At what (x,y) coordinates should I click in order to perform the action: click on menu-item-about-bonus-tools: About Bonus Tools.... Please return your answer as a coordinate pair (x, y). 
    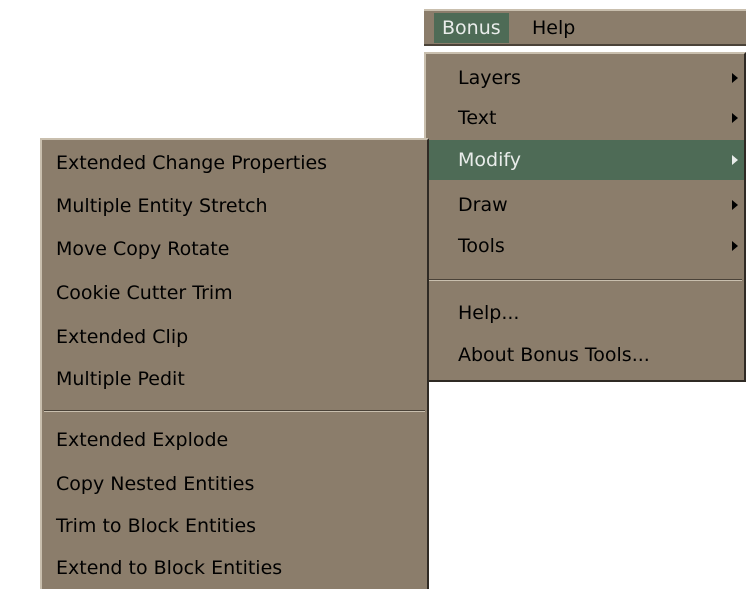
    Looking at the image, I should click on (585, 355).